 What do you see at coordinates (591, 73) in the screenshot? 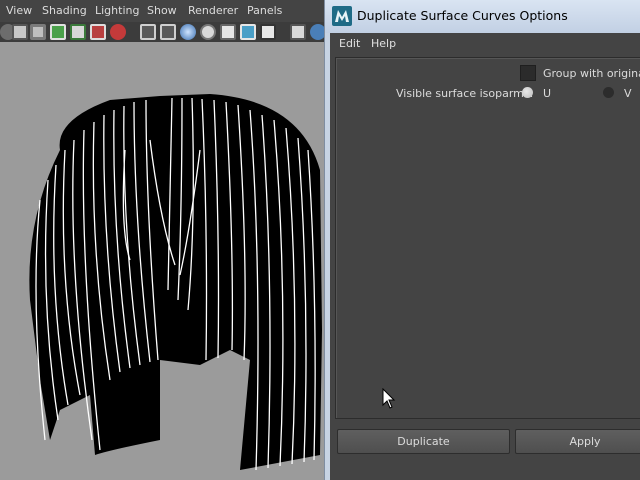
I see `group-with-original-label: Group with original` at bounding box center [591, 73].